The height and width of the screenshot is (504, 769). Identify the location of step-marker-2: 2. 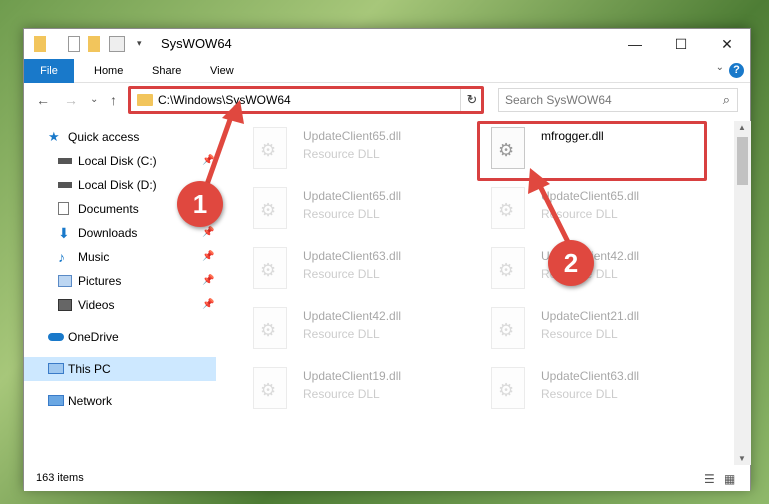
(571, 263).